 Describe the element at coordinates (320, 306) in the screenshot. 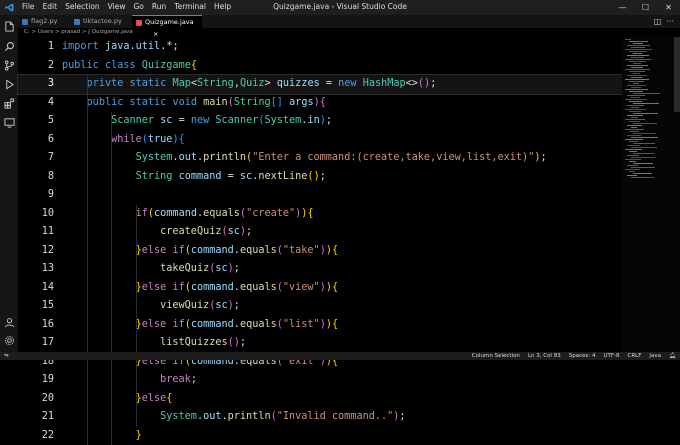

I see `code-line: 15 viewQuiz(sc);` at that location.